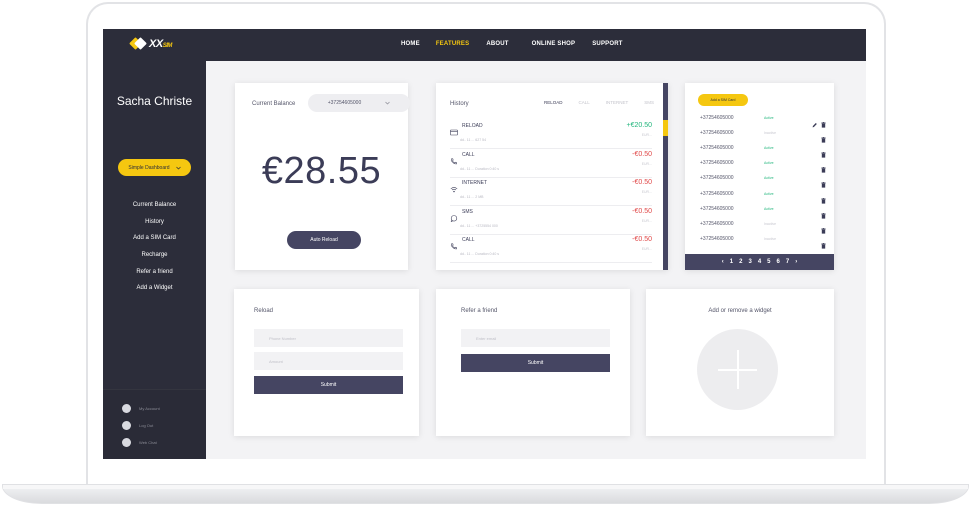  I want to click on pager-page: 7, so click(787, 262).